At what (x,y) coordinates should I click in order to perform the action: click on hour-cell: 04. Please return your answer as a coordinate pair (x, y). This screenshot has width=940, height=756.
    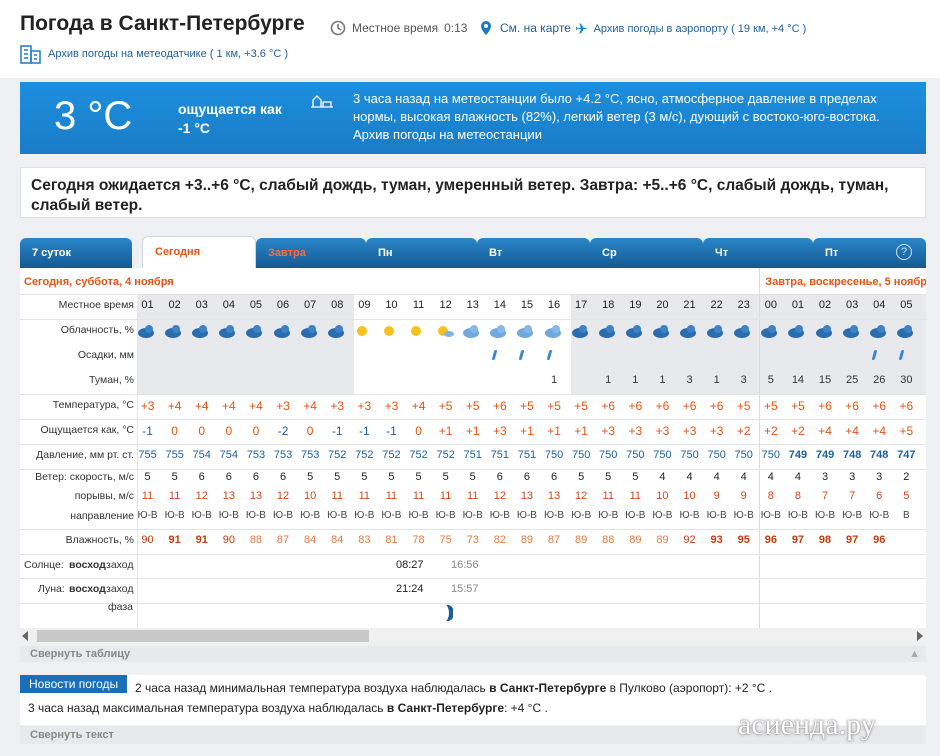
    Looking at the image, I should click on (879, 305).